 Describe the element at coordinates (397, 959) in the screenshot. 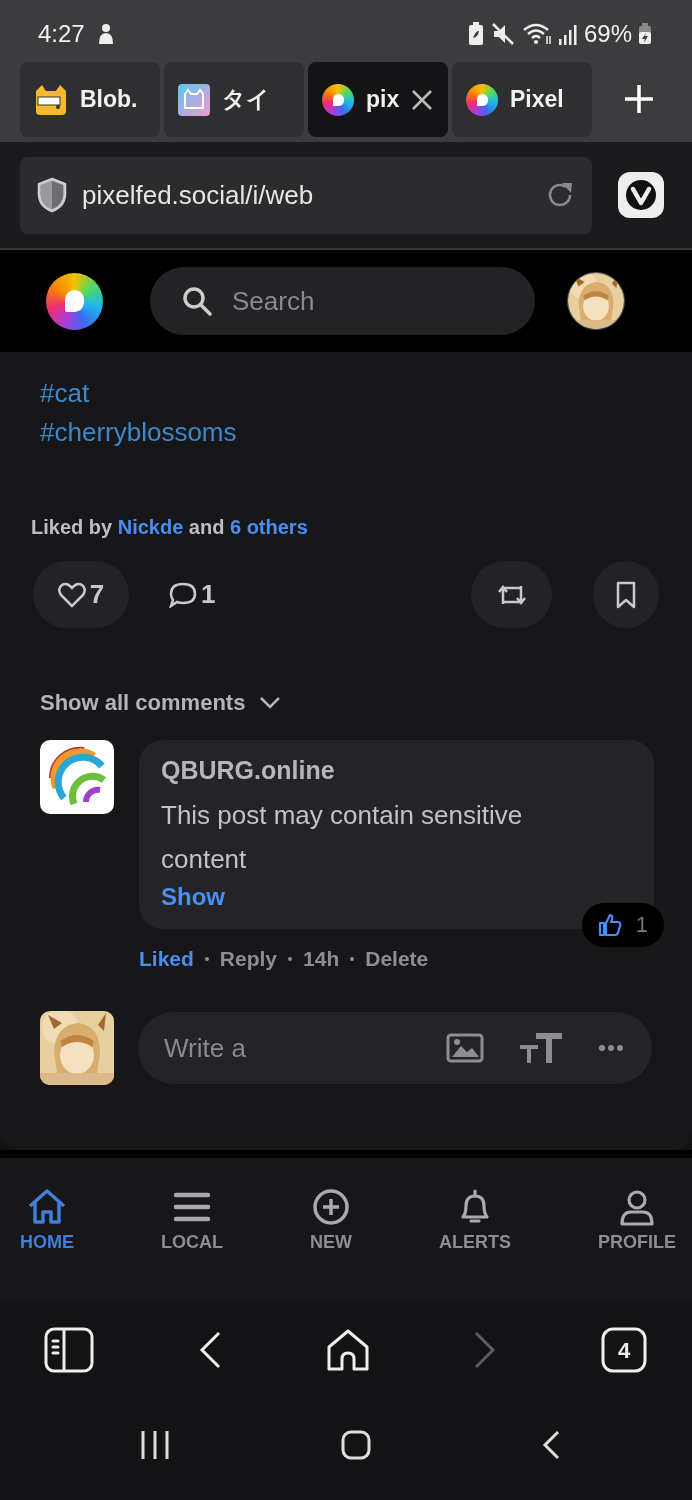

I see `comment-action: Delete` at that location.